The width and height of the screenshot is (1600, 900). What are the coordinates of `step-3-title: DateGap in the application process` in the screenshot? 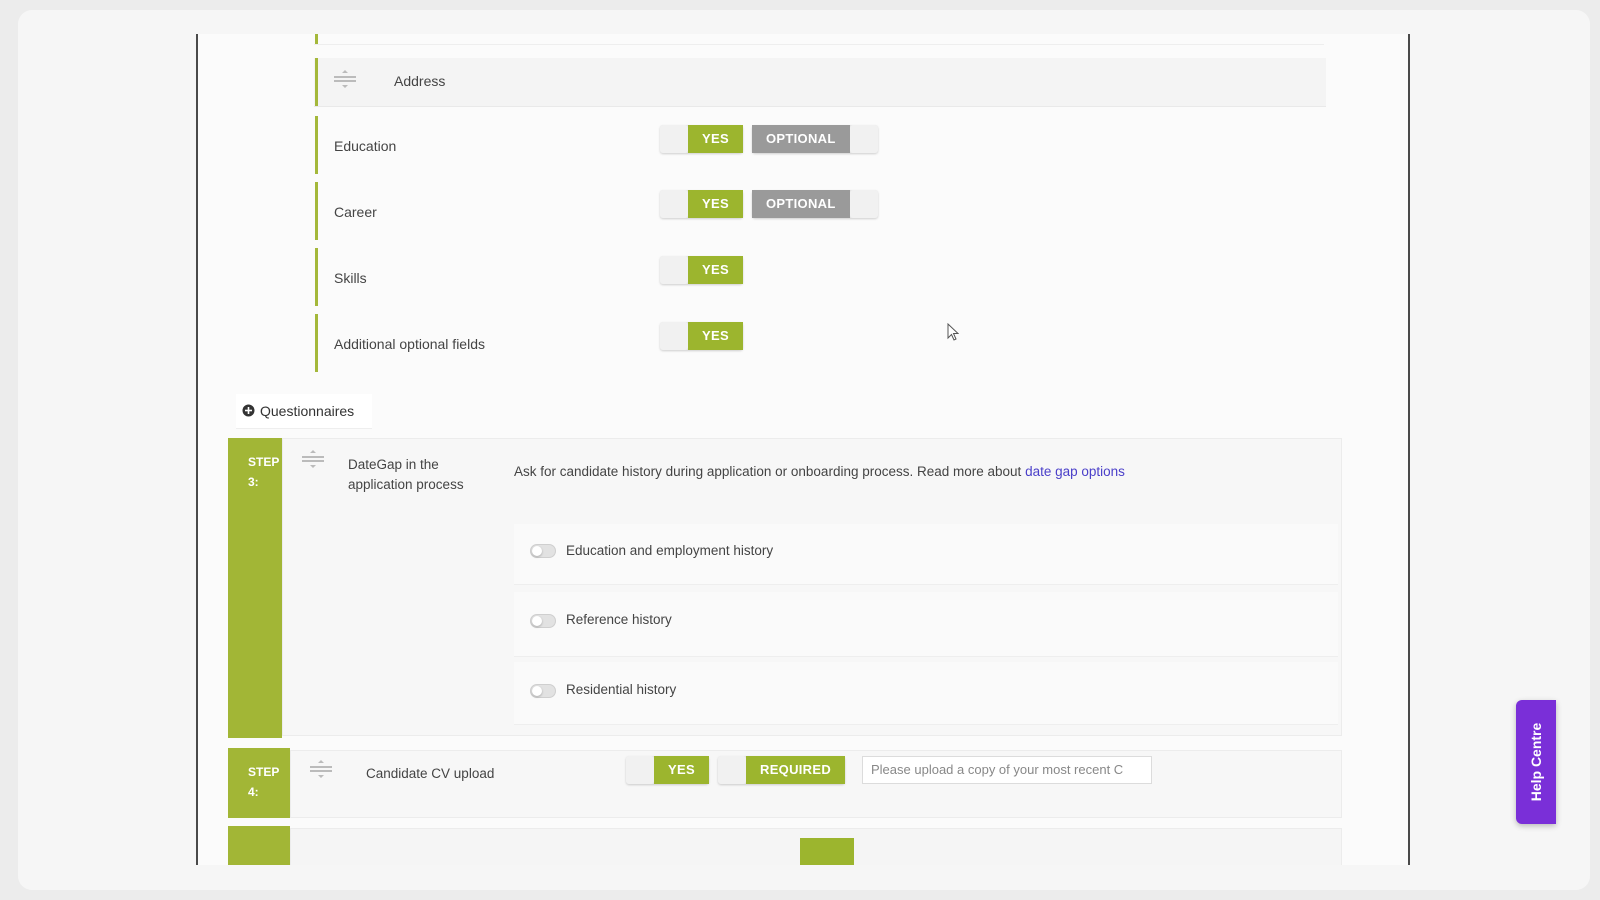 It's located at (406, 474).